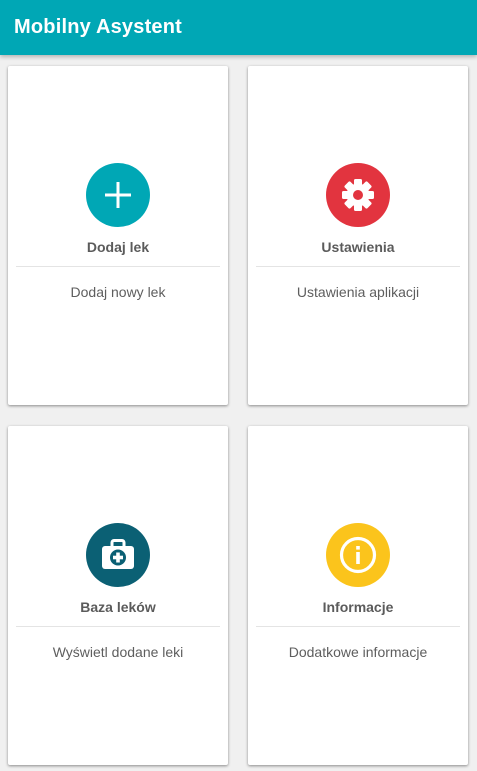 The width and height of the screenshot is (477, 771). Describe the element at coordinates (118, 247) in the screenshot. I see `card-title: Dodaj lek` at that location.